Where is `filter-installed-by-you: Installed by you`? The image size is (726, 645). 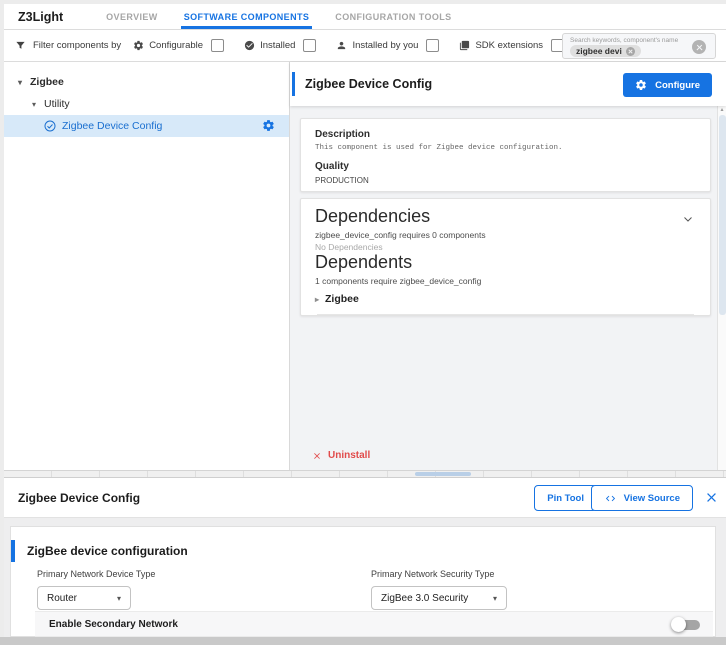 filter-installed-by-you: Installed by you is located at coordinates (388, 45).